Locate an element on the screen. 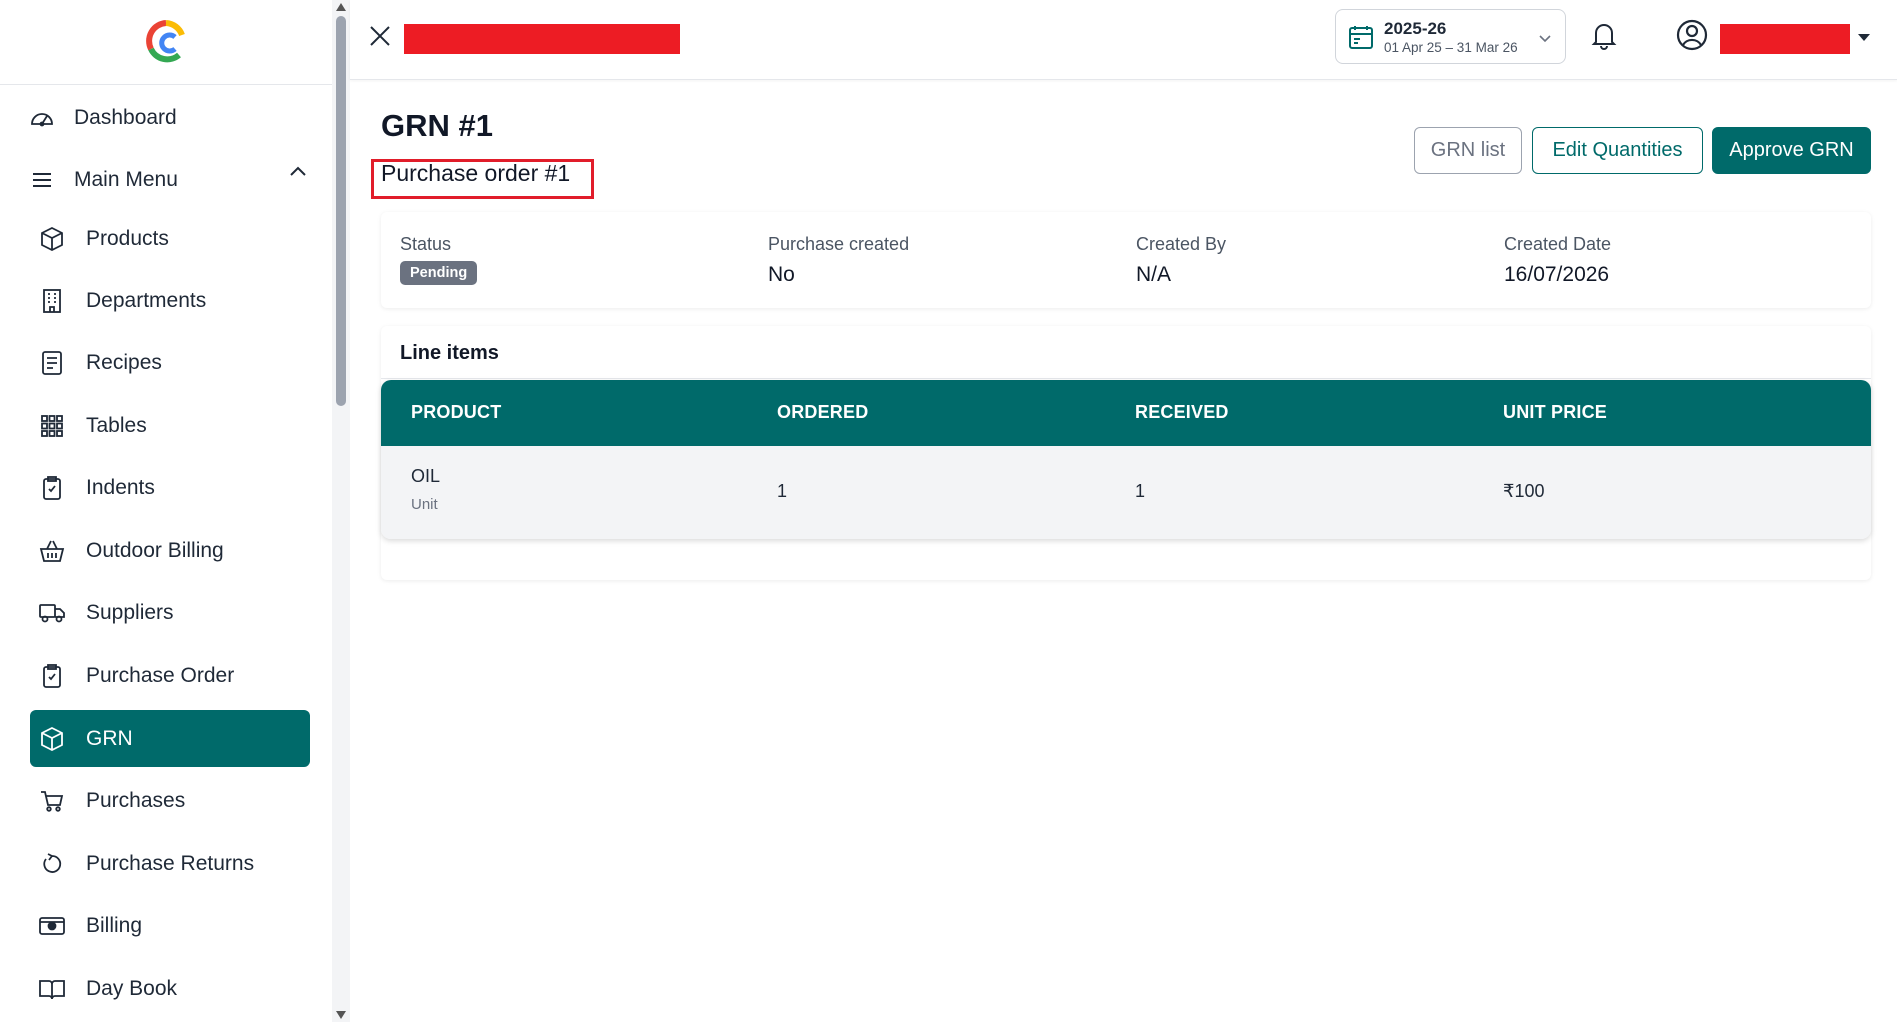 Image resolution: width=1897 pixels, height=1022 pixels. status-field: Status Pending is located at coordinates (439, 259).